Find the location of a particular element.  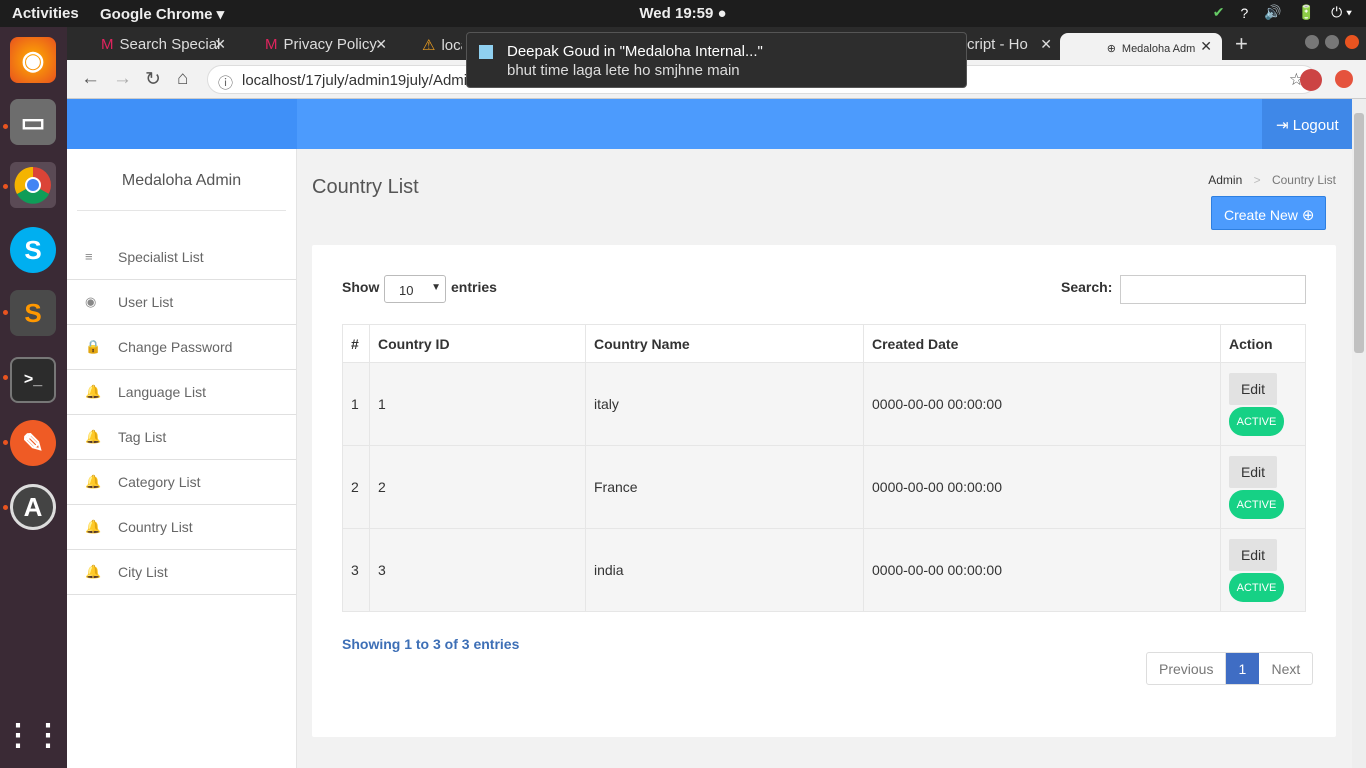

table-row: 3 3 india 0000-00-00 00:00:00 Edit ACTIVE is located at coordinates (824, 570).